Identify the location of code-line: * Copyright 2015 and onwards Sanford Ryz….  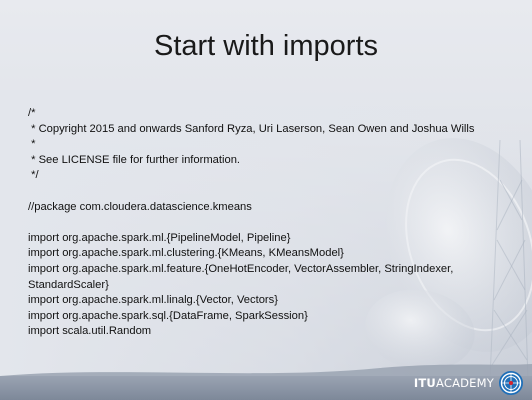
(251, 128).